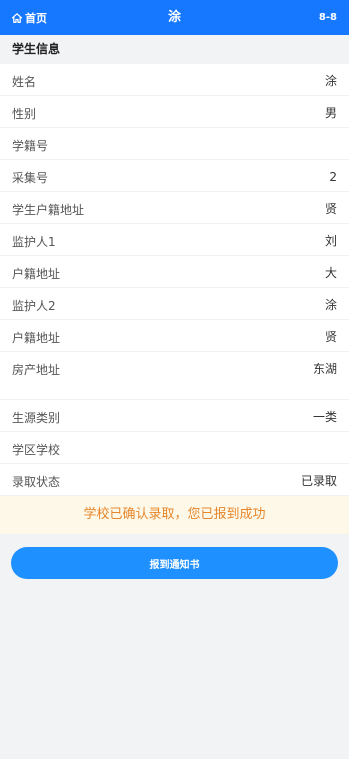  I want to click on field-value: 东湖, so click(324, 369).